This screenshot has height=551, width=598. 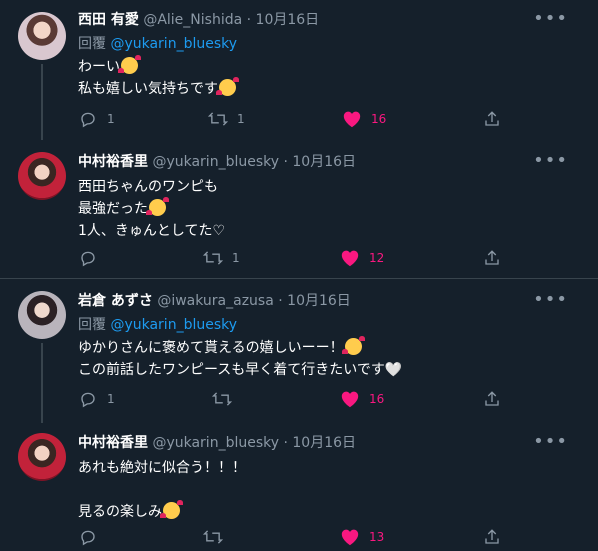 I want to click on tweet-actions: 13, so click(x=298, y=537).